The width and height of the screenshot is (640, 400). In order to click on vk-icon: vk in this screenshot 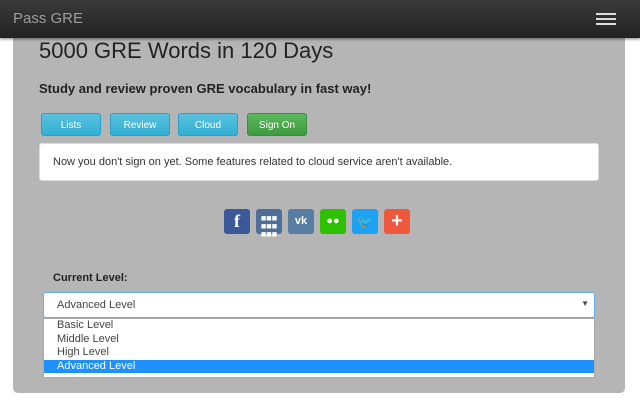, I will do `click(301, 221)`.